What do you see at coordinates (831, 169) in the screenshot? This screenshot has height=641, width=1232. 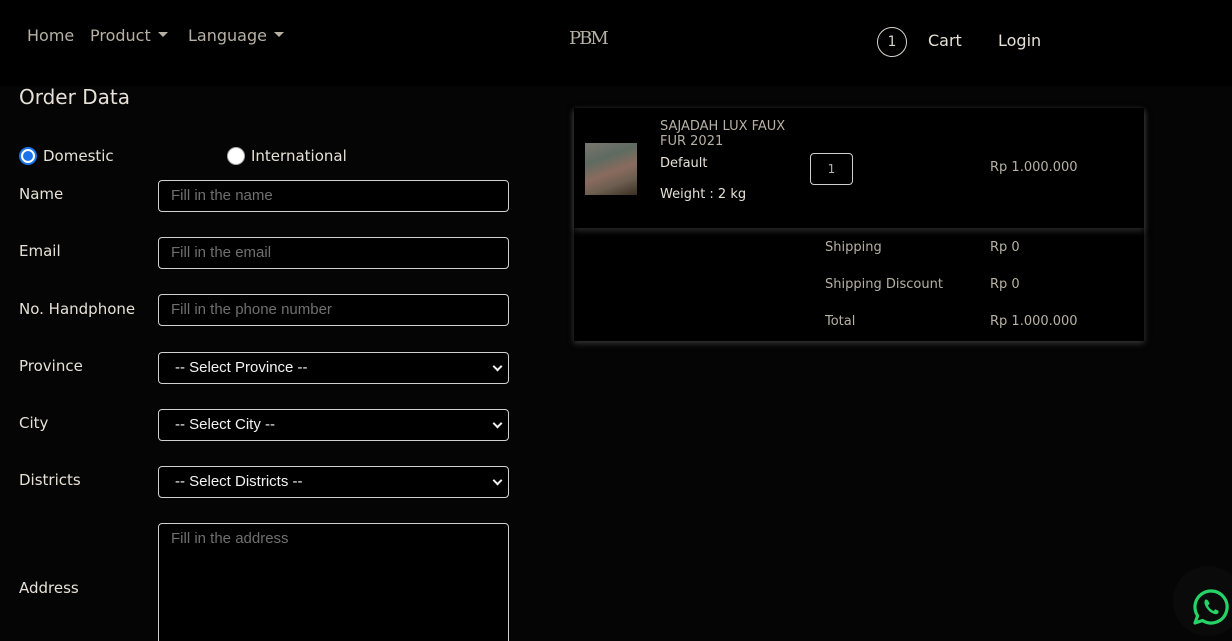 I see `quantity-input: 1` at bounding box center [831, 169].